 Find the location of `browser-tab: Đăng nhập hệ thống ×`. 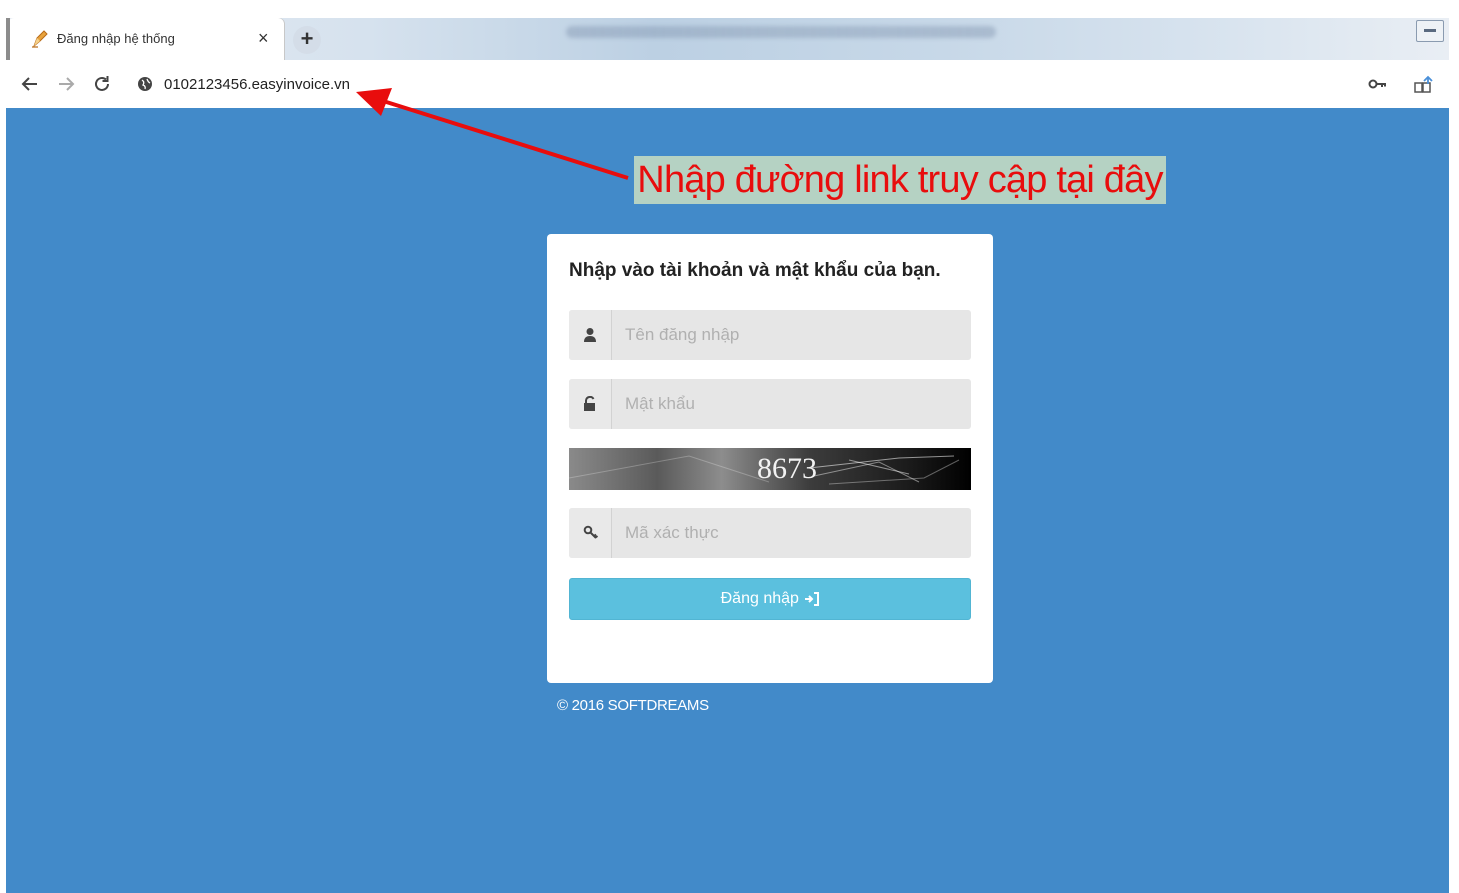

browser-tab: Đăng nhập hệ thống × is located at coordinates (145, 39).